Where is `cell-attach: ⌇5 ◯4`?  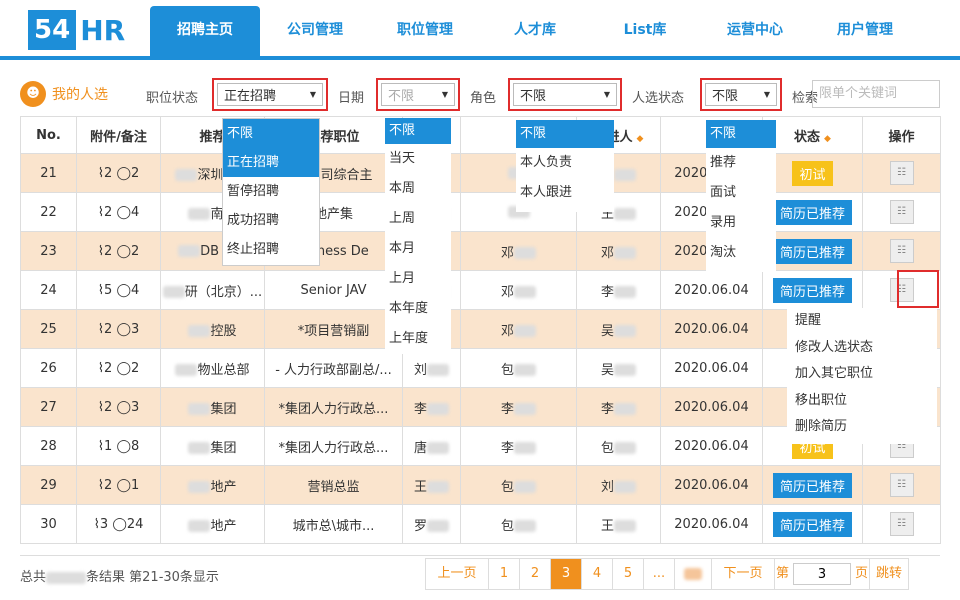
cell-attach: ⌇5 ◯4 is located at coordinates (118, 290).